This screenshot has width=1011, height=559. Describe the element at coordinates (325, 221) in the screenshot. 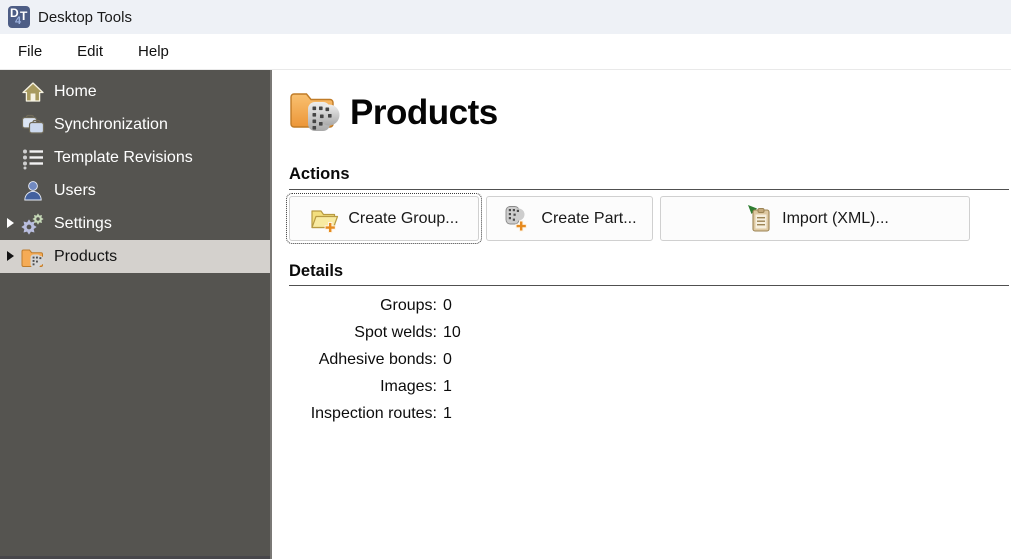

I see `create-group-icon` at that location.